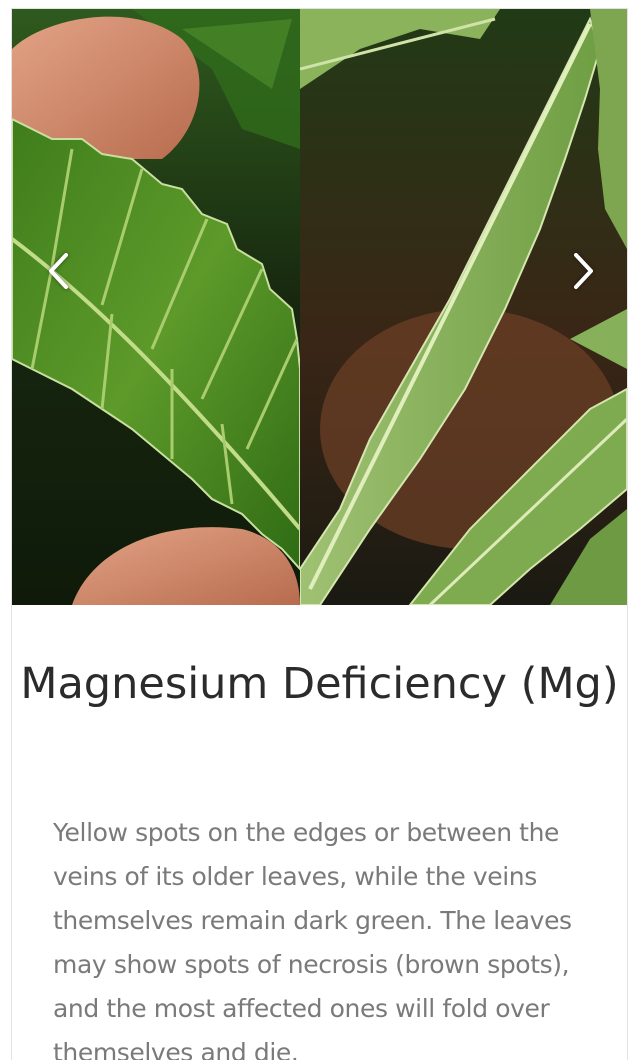 The image size is (640, 1060). I want to click on chevron-left-icon, so click(58, 273).